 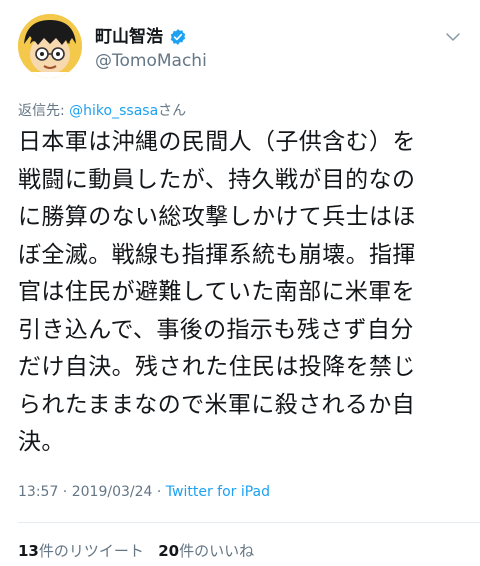 I want to click on retweet-stat: 13件のリツイート, so click(x=81, y=551).